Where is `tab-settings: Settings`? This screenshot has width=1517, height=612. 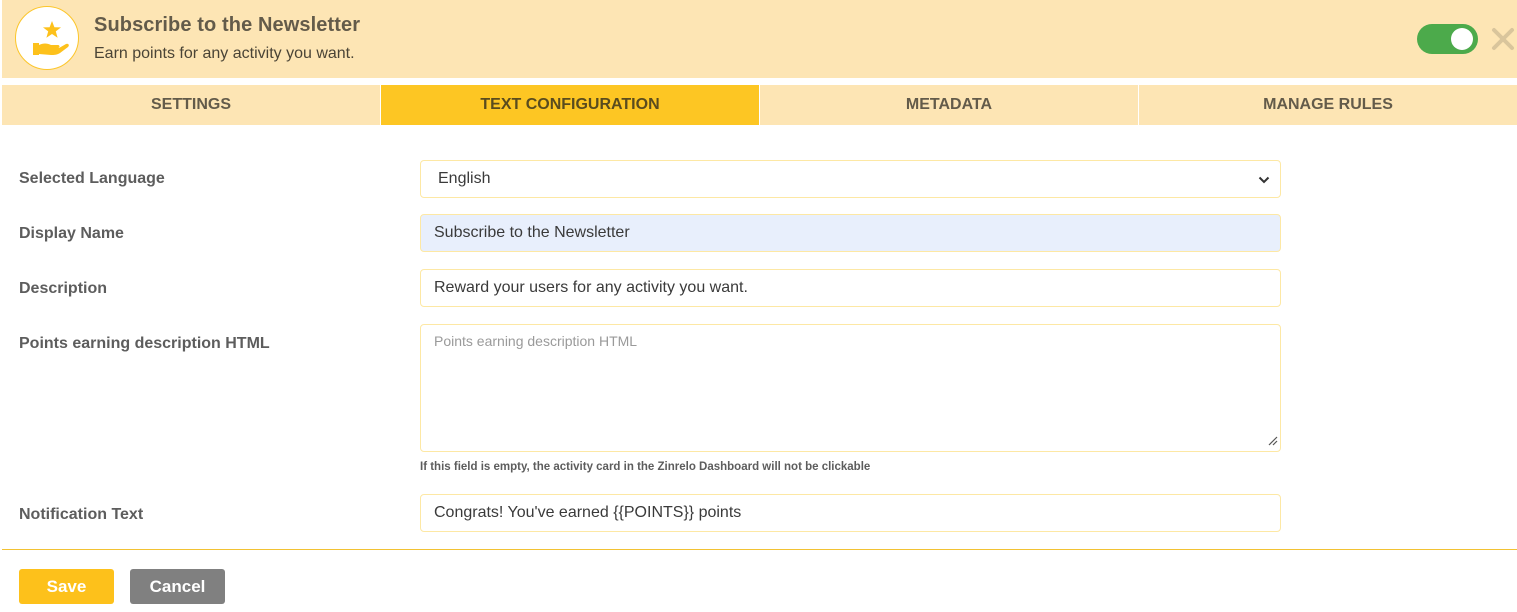 tab-settings: Settings is located at coordinates (191, 105).